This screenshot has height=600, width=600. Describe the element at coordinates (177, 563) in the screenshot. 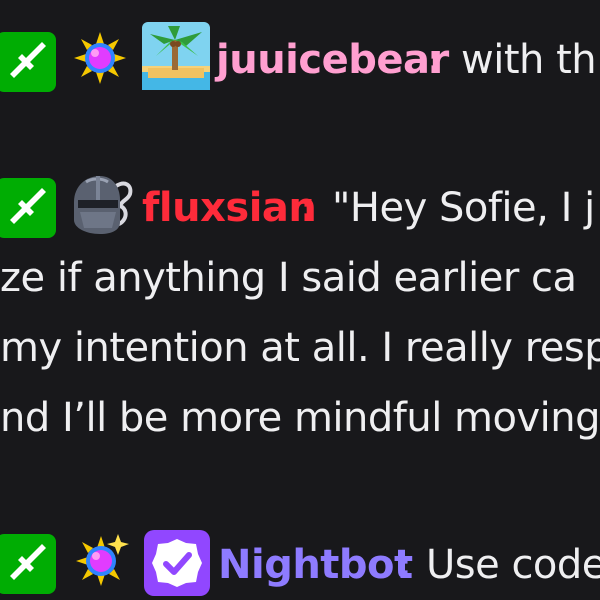

I see `verified-check-icon` at that location.